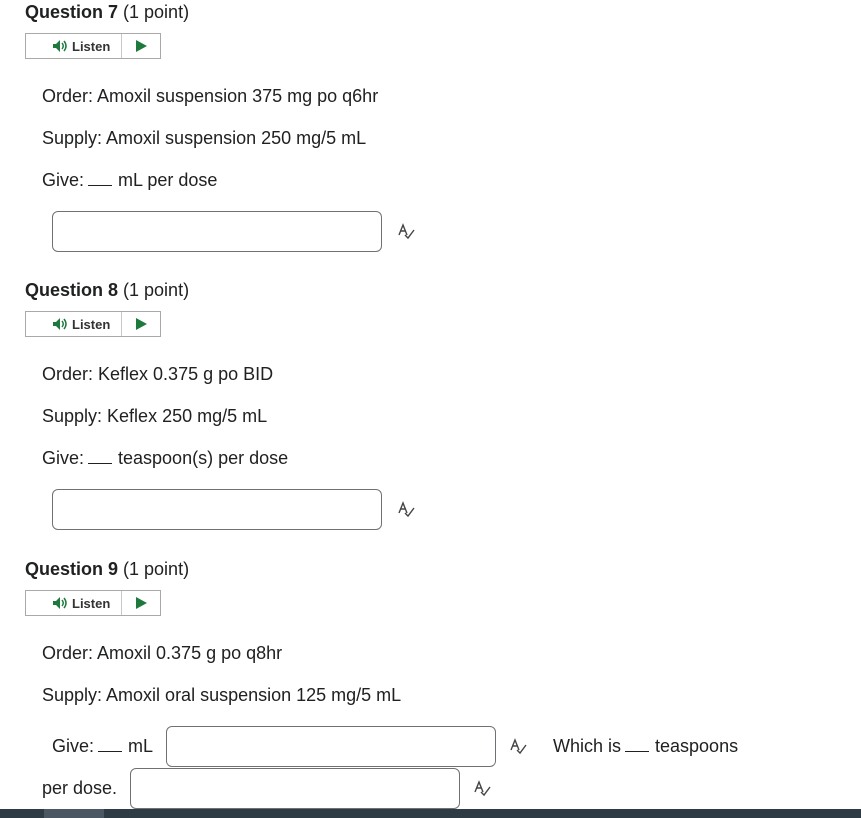  I want to click on question-7-title: Question 7 (1 point), so click(107, 12).